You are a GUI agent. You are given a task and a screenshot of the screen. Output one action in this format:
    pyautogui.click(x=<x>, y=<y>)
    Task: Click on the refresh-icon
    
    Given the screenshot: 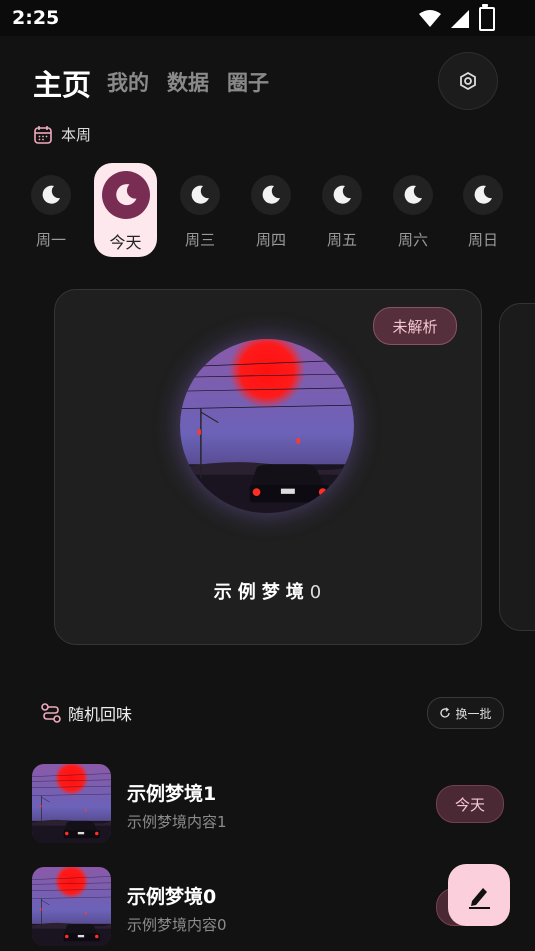 What is the action you would take?
    pyautogui.click(x=445, y=712)
    